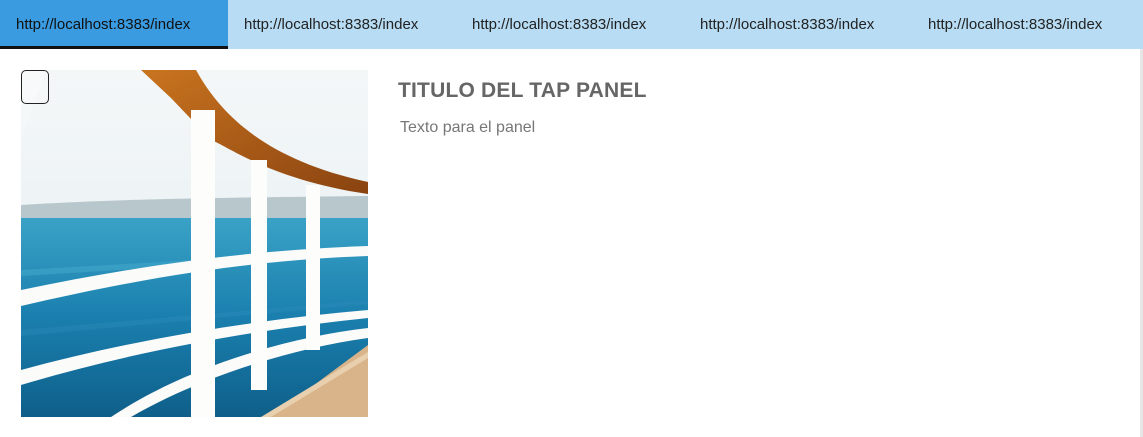  Describe the element at coordinates (35, 87) in the screenshot. I see `image-checkbox` at that location.